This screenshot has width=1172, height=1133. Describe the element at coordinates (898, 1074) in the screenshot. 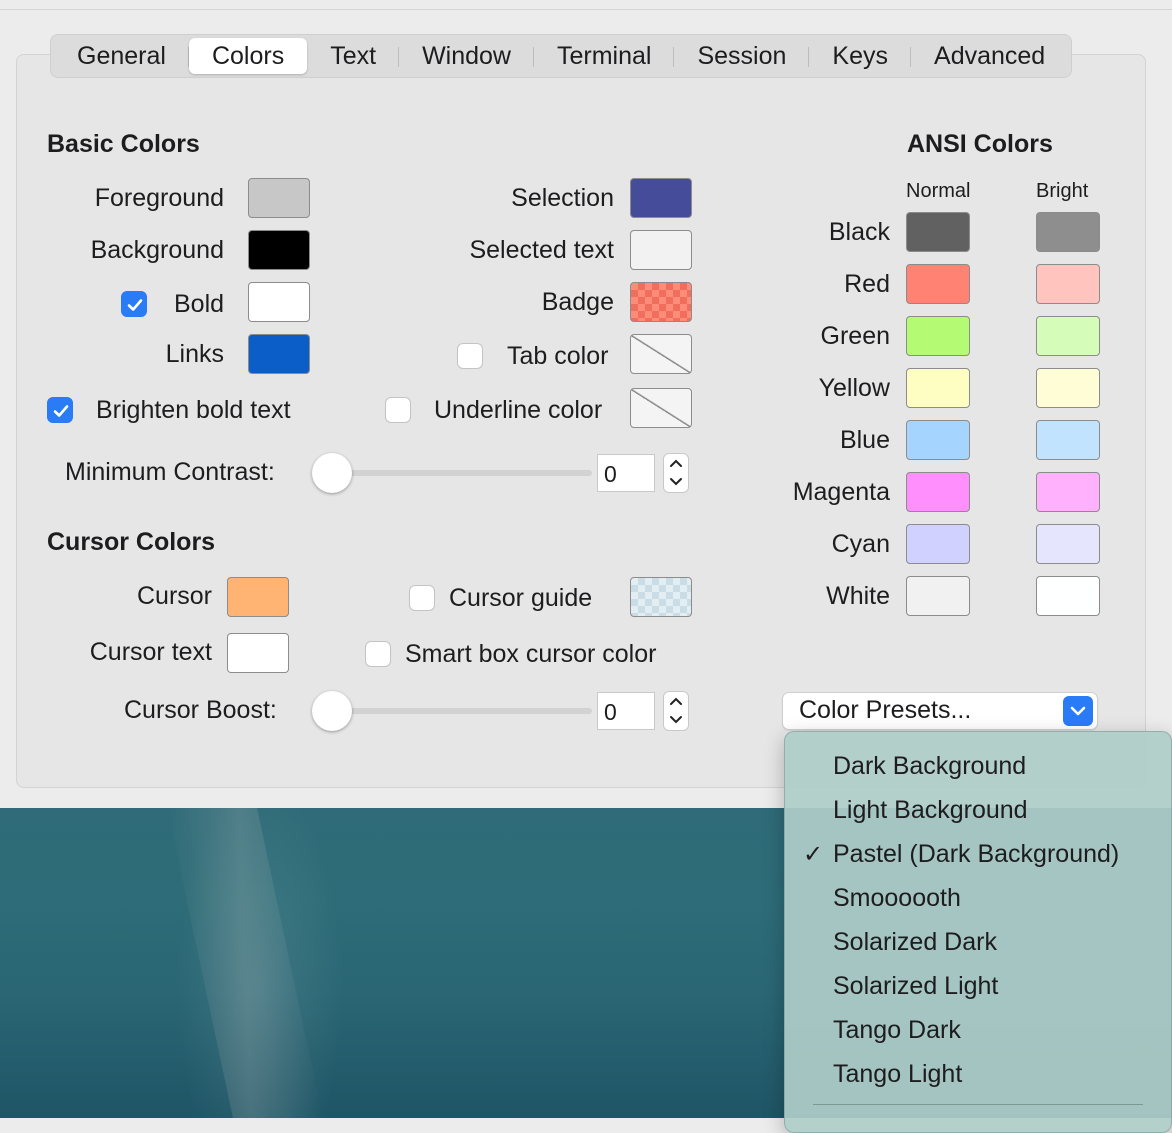

I see `preset-menu-item-label: Tango Light` at that location.